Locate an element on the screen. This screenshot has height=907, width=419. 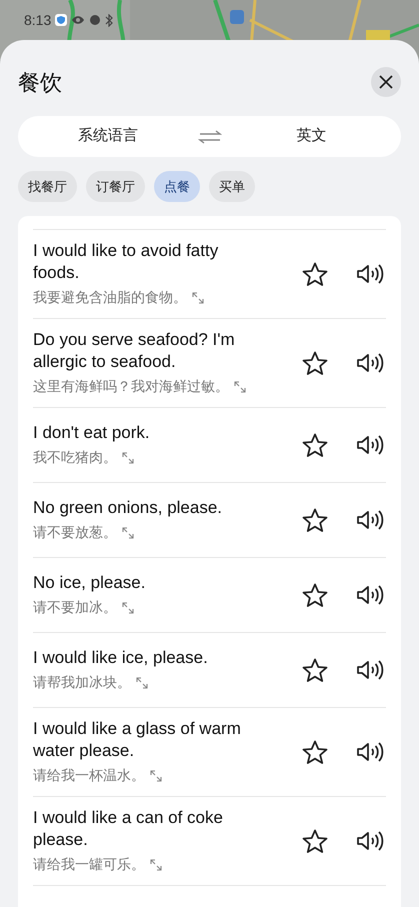
translation-text: 我不吃猪肉。 is located at coordinates (75, 457).